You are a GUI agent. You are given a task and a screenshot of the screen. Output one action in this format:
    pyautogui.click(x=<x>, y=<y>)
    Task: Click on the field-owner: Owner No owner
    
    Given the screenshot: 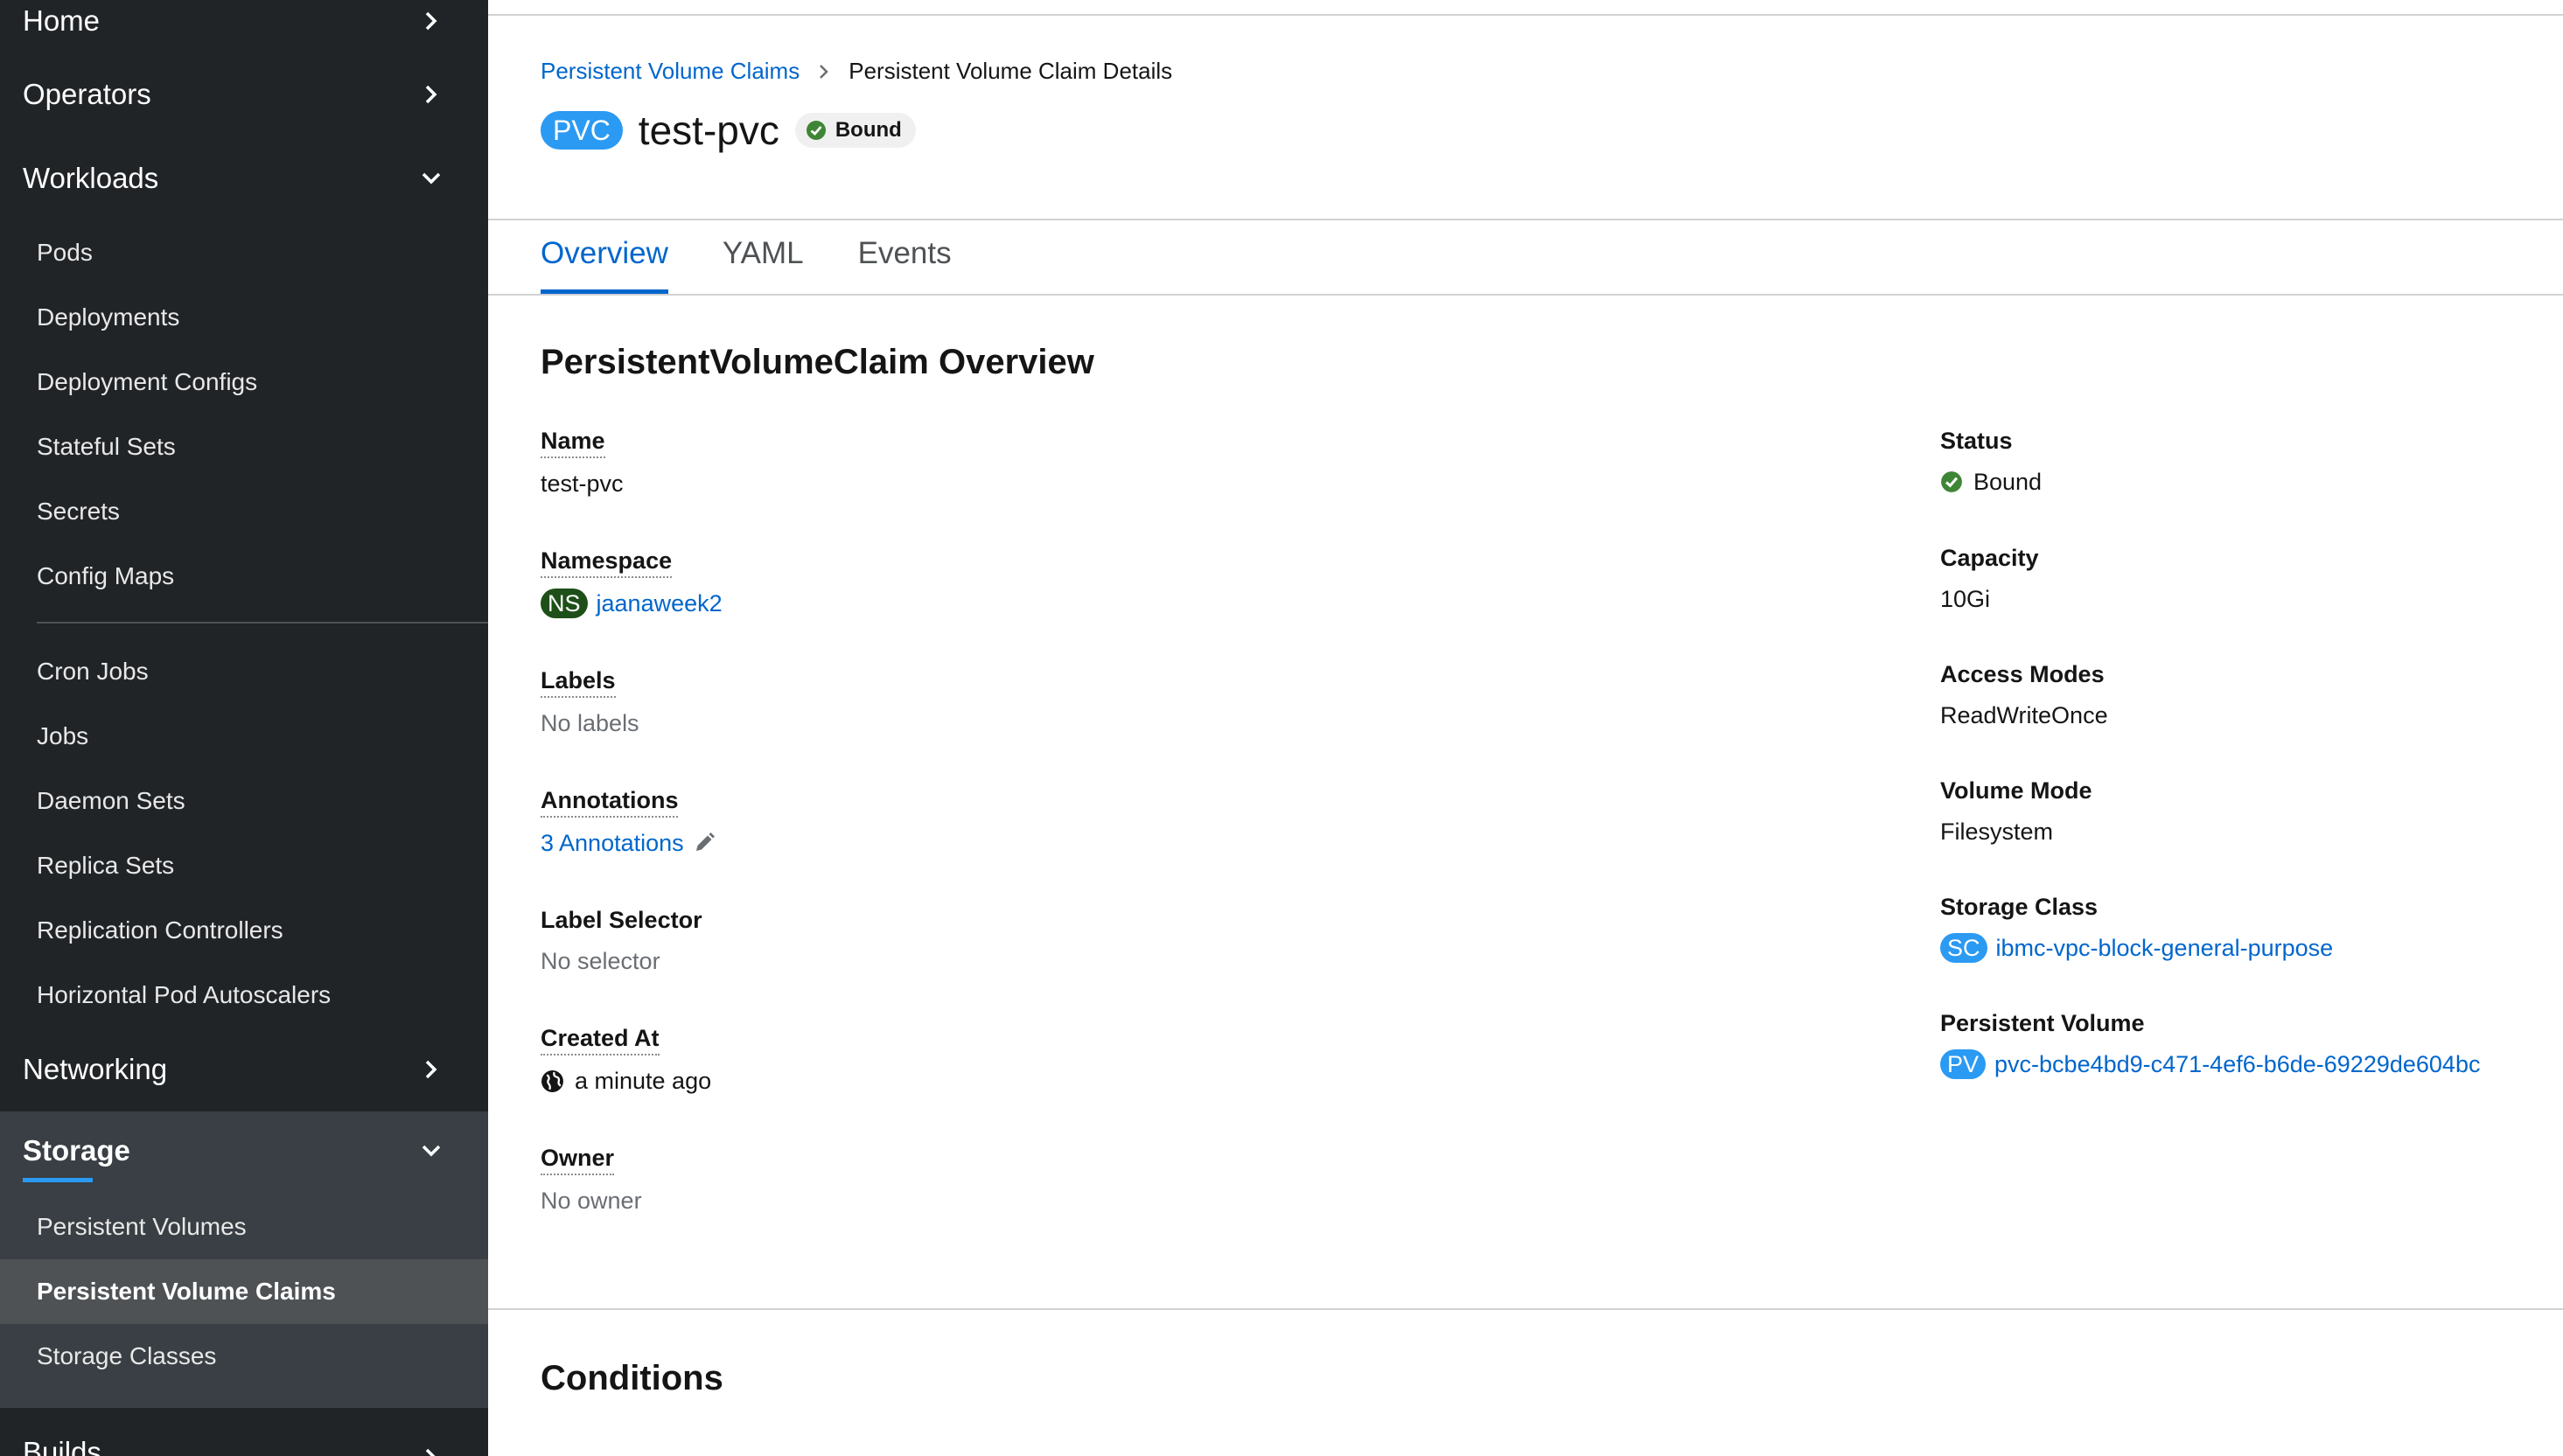 What is the action you would take?
    pyautogui.click(x=632, y=1180)
    